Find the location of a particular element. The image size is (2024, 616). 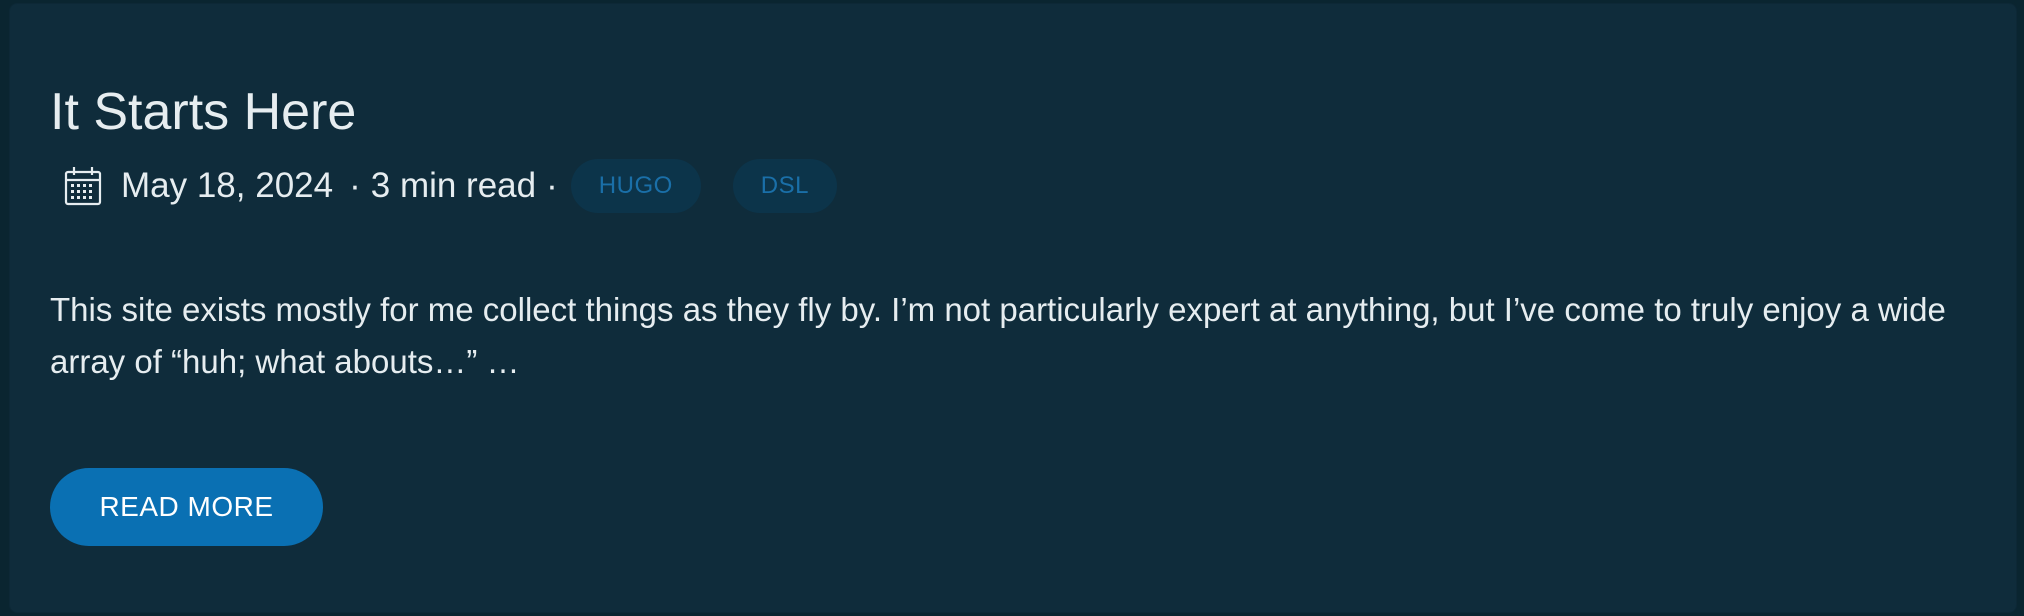

tag-hugo: HUGO is located at coordinates (635, 186).